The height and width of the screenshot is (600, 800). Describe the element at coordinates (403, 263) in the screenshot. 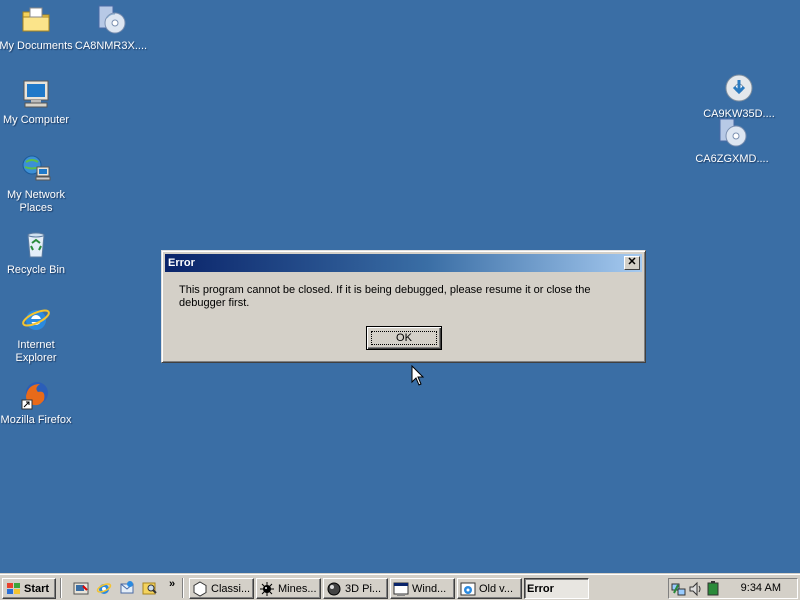

I see `dialog-titlebar: Error ✕` at that location.